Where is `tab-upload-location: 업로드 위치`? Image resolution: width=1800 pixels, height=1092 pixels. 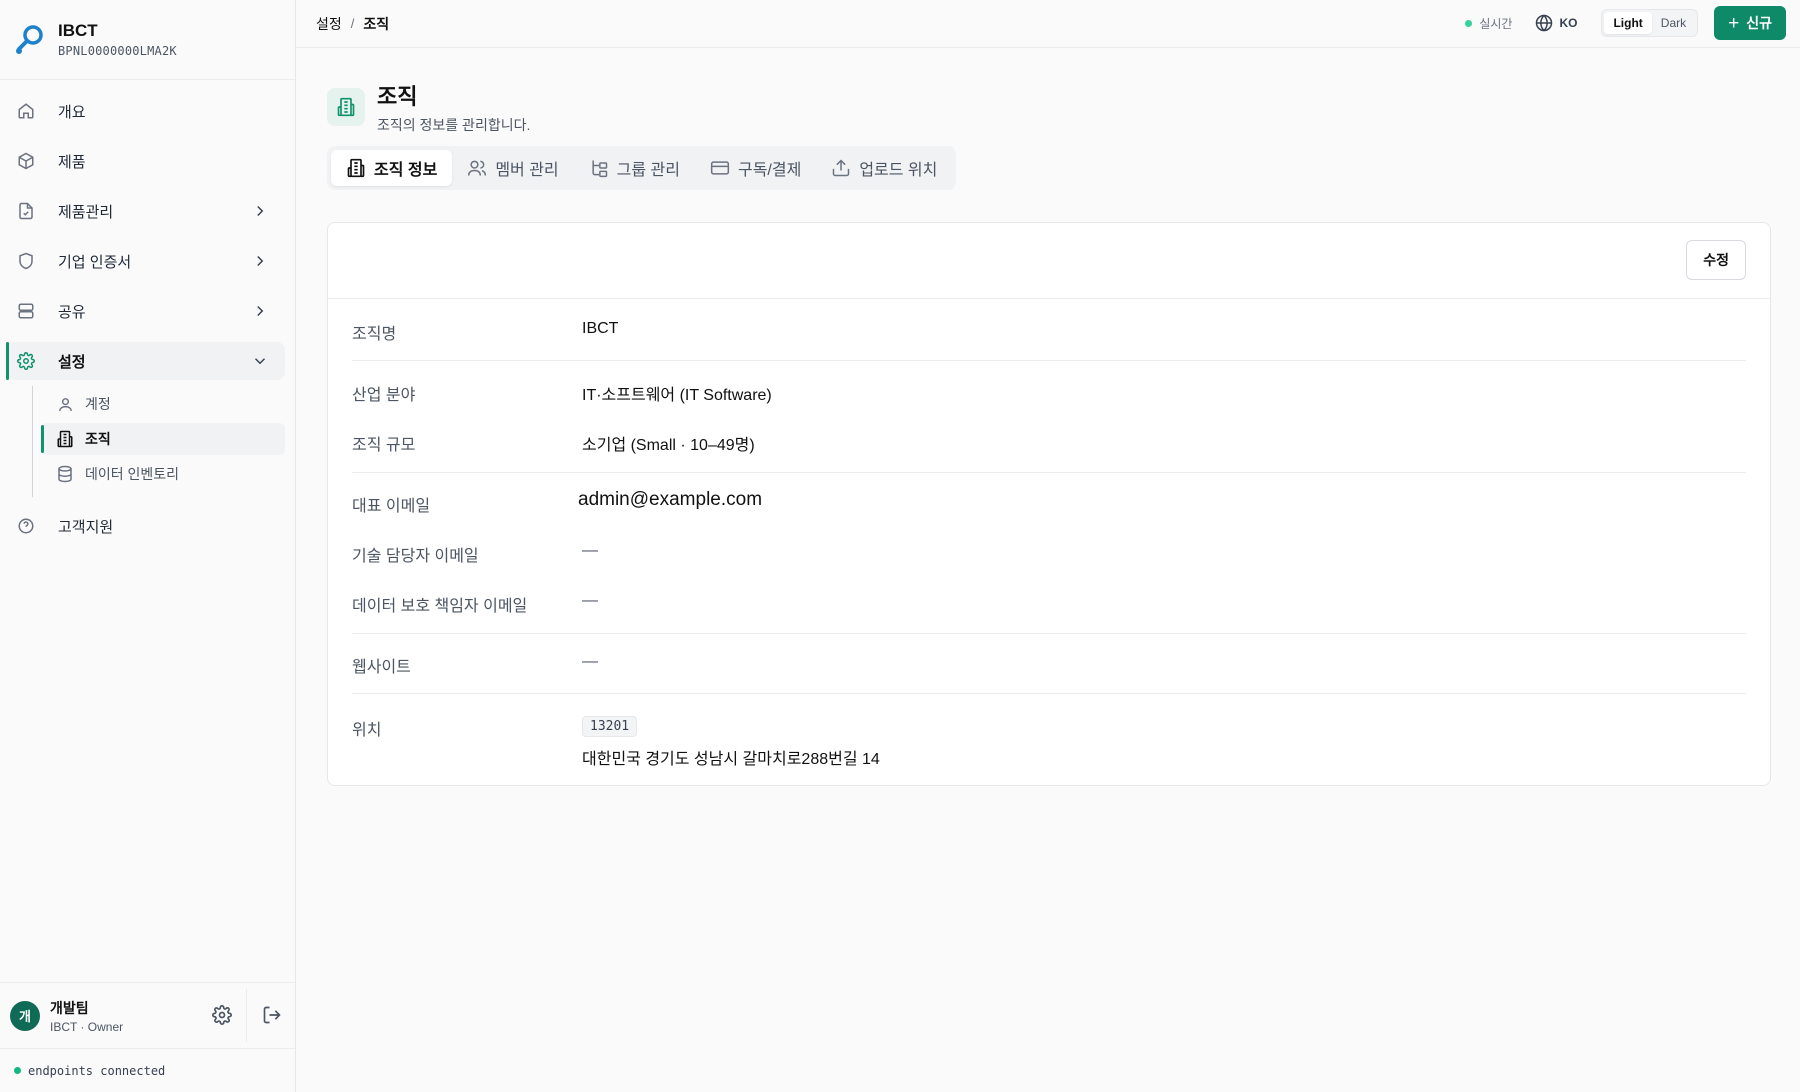 tab-upload-location: 업로드 위치 is located at coordinates (884, 168).